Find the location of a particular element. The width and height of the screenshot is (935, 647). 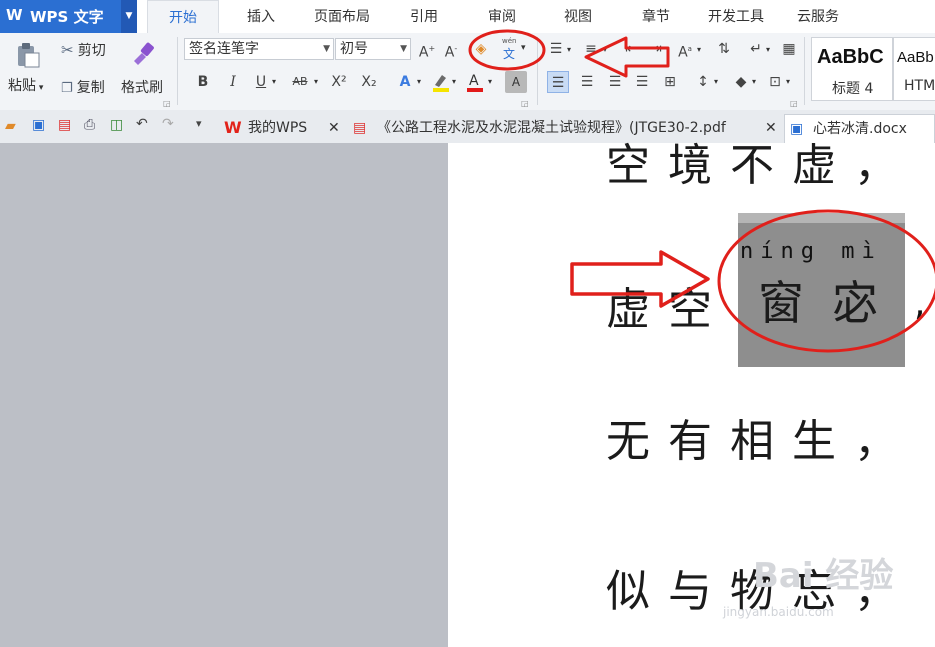

superscript-button: X² is located at coordinates (339, 82).